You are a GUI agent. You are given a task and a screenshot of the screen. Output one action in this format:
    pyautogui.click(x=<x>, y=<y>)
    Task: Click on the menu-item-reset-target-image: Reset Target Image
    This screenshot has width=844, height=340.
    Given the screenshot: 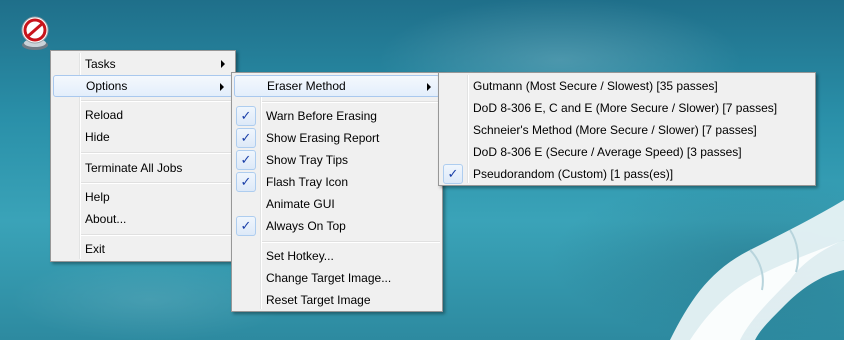 What is the action you would take?
    pyautogui.click(x=337, y=300)
    